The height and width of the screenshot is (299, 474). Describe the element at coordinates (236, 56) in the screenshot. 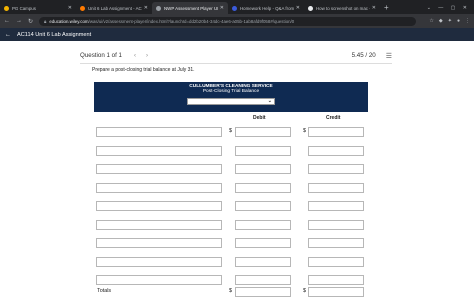

I see `question-navigation-bar: Question 1 of 1 ‹ › 5.45 / 20 ☰` at that location.